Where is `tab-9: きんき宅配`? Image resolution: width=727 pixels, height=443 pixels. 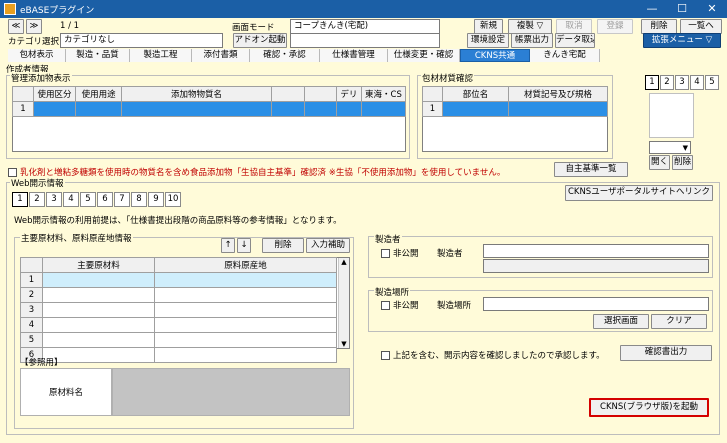
tab-9: きんき宅配 is located at coordinates (565, 55).